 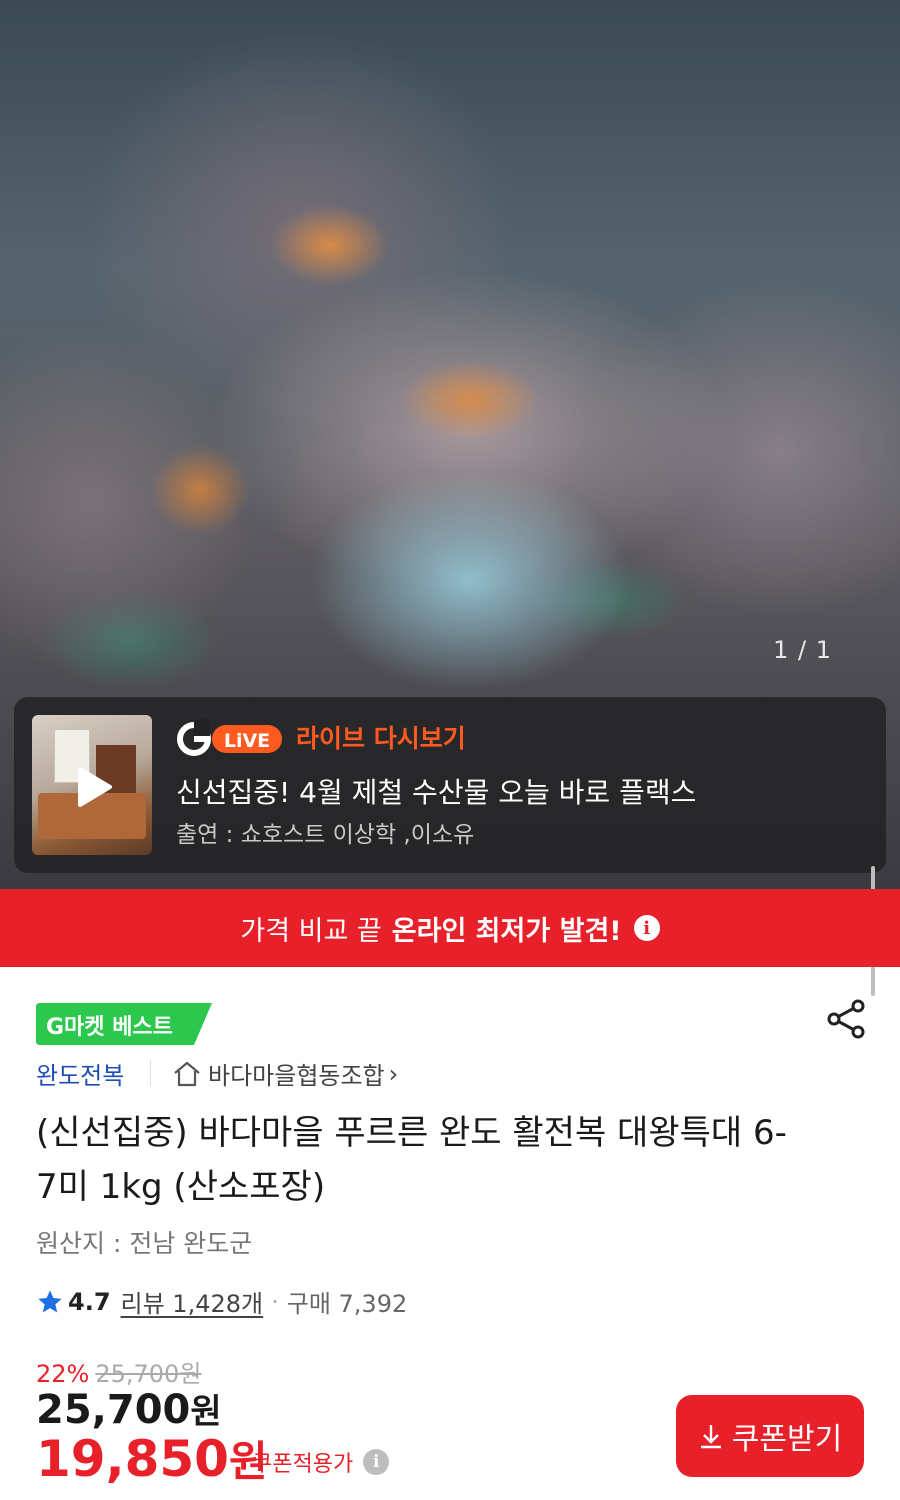 I want to click on svg-text: LiVE, so click(x=247, y=741).